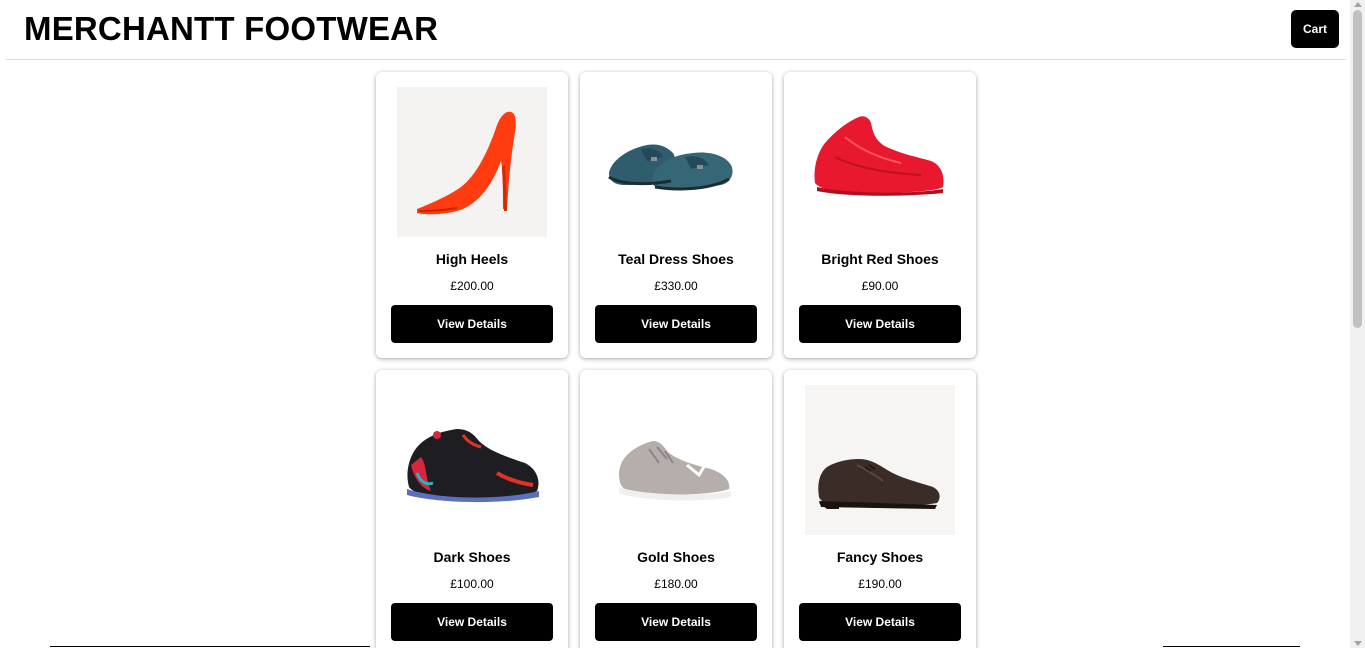  Describe the element at coordinates (676, 30) in the screenshot. I see `site-header: MERCHANTT FOOTWEAR Cart` at that location.